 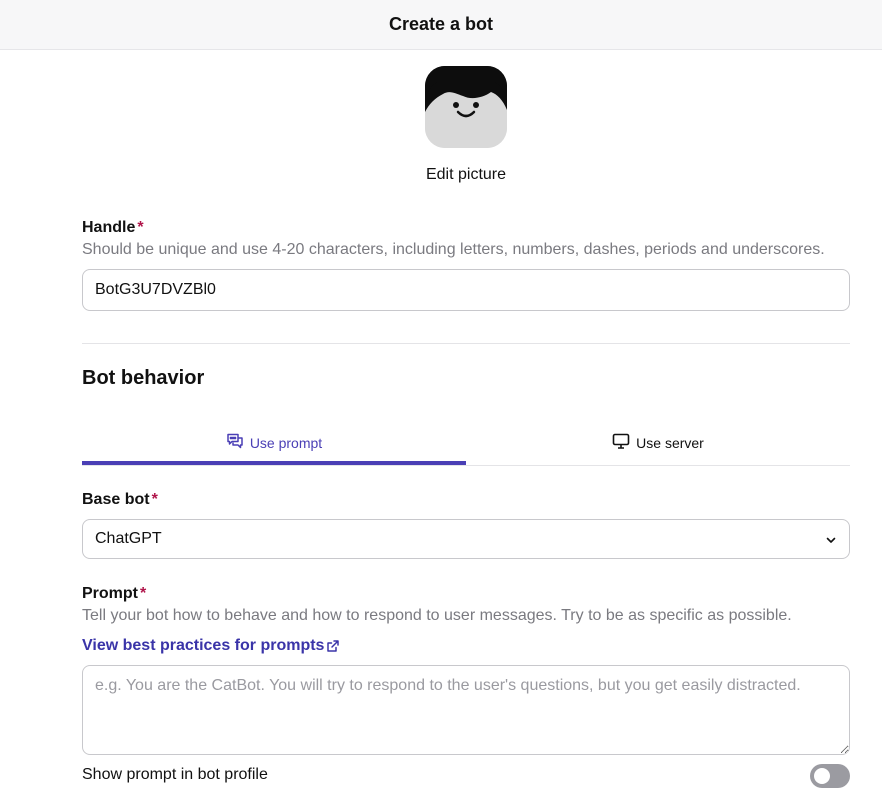 What do you see at coordinates (466, 710) in the screenshot?
I see `prompt-textarea` at bounding box center [466, 710].